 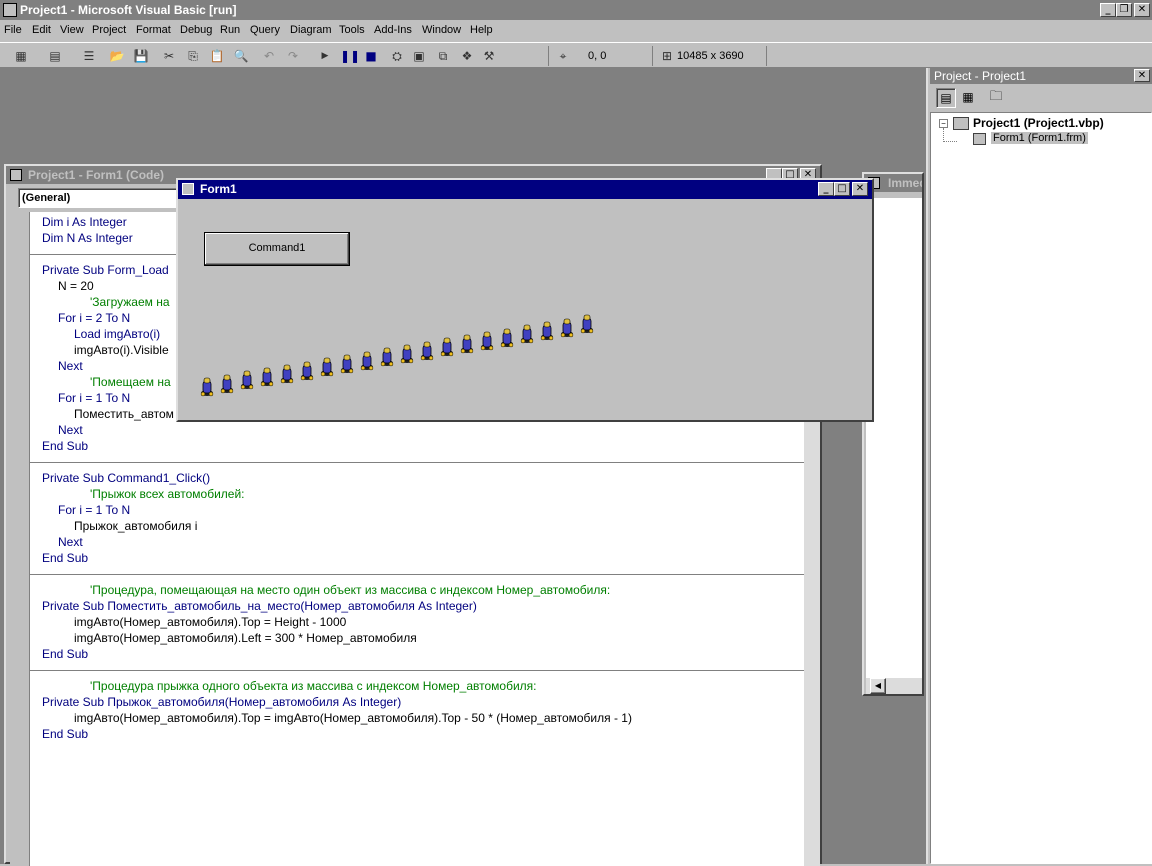 What do you see at coordinates (419, 56) in the screenshot?
I see `properties-window-icon: ▣` at bounding box center [419, 56].